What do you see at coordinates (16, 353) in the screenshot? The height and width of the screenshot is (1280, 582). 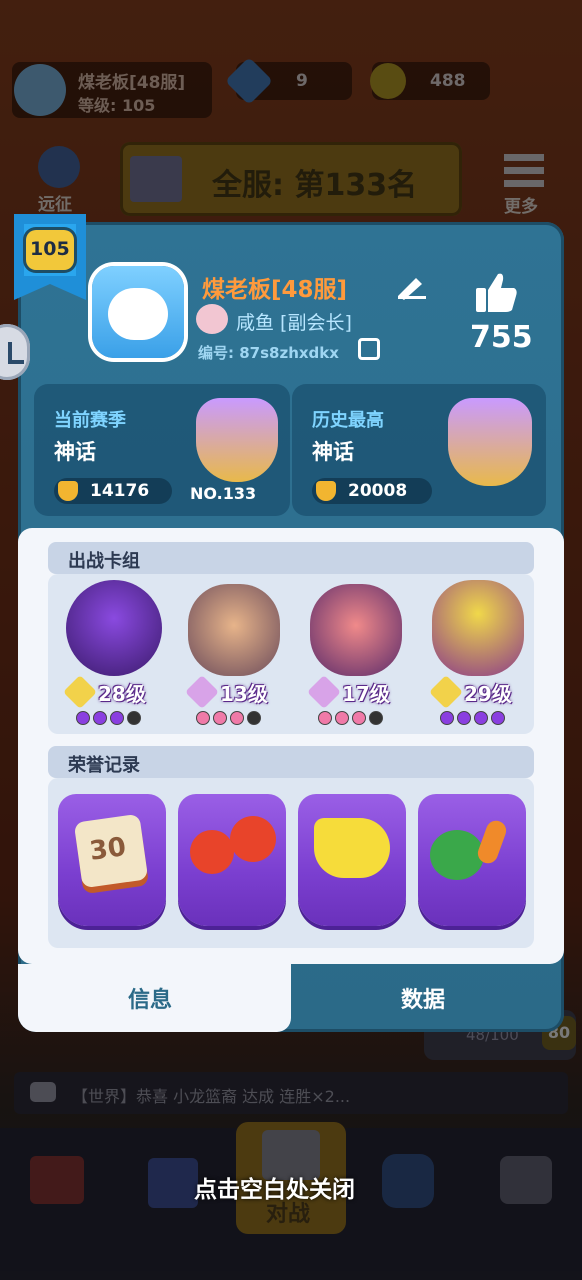 I see `arrow-icon` at bounding box center [16, 353].